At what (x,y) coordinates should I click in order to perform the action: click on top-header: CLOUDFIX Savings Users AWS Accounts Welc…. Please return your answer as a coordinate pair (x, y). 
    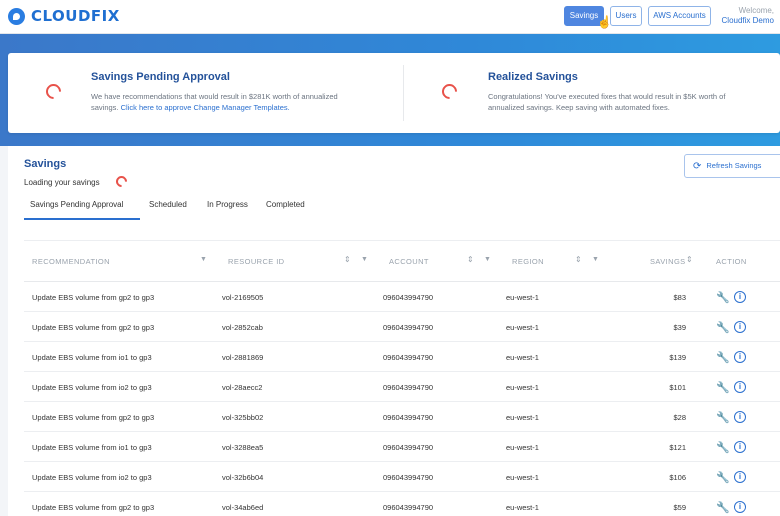
    Looking at the image, I should click on (390, 17).